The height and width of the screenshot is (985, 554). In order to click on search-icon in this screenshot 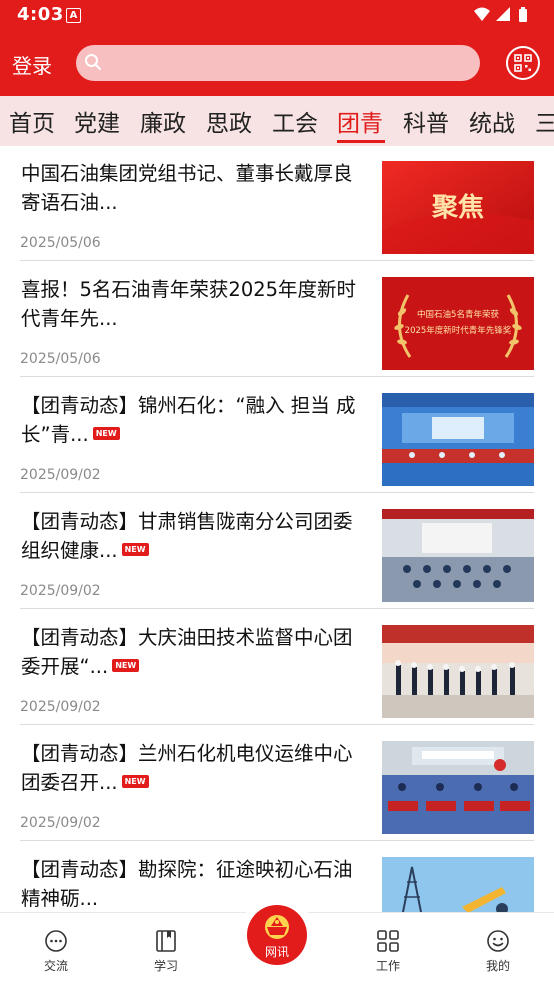, I will do `click(93, 64)`.